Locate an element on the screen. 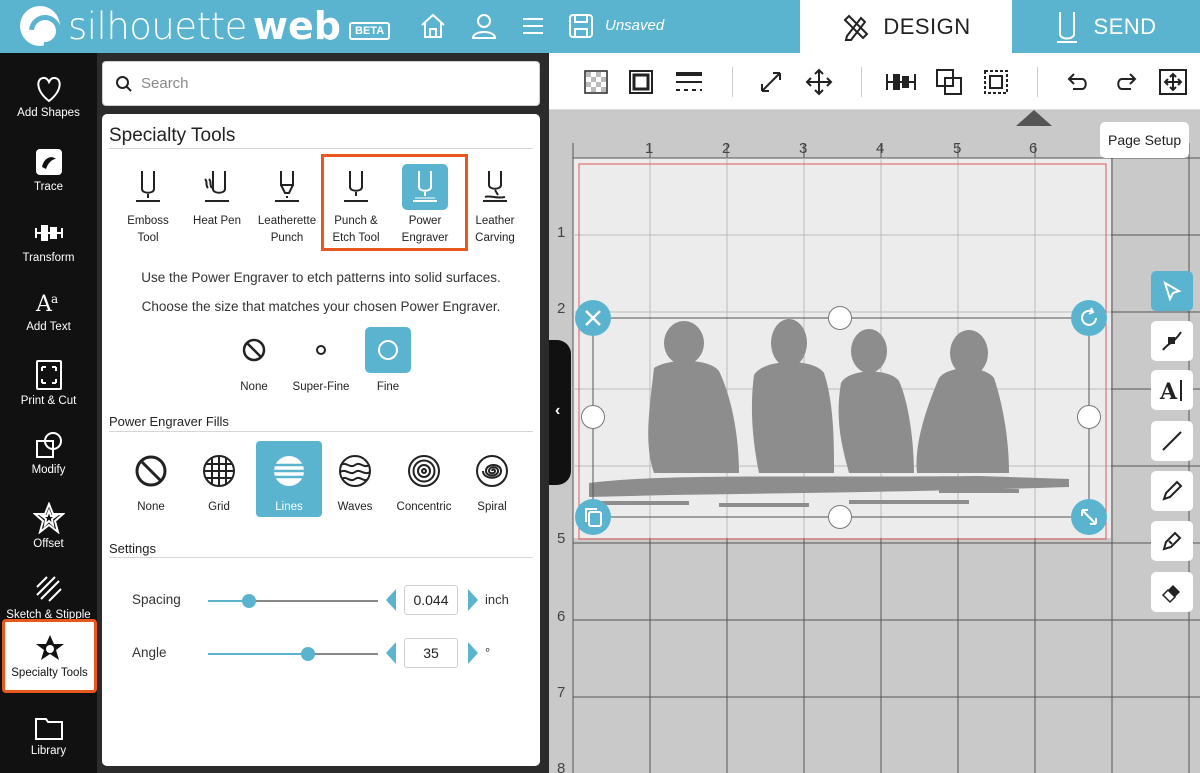  scale-selection-button is located at coordinates (1089, 517).